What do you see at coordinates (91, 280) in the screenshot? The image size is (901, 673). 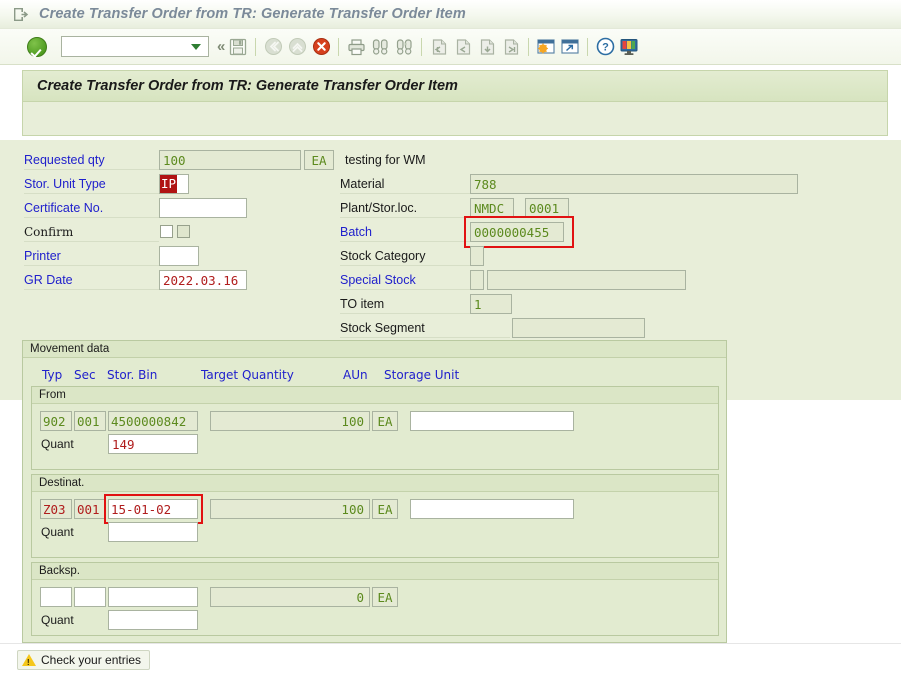 I see `gr-date-label: GR Date` at bounding box center [91, 280].